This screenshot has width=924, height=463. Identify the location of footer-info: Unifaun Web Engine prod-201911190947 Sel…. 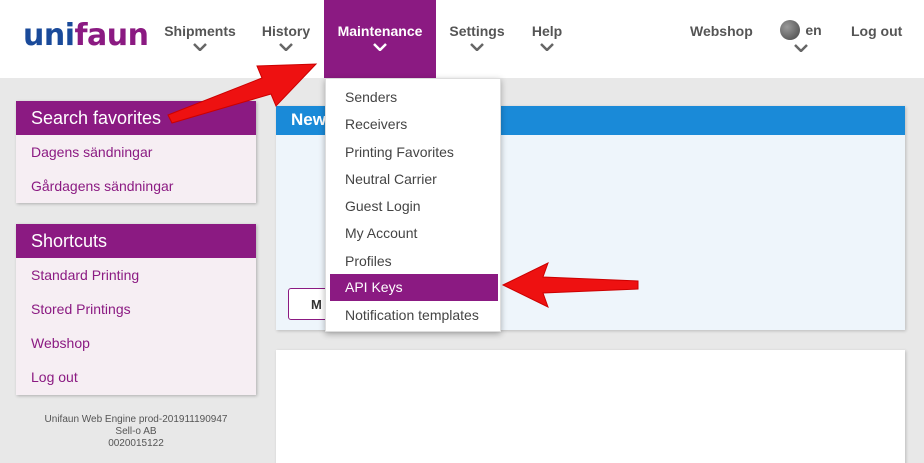
(136, 432).